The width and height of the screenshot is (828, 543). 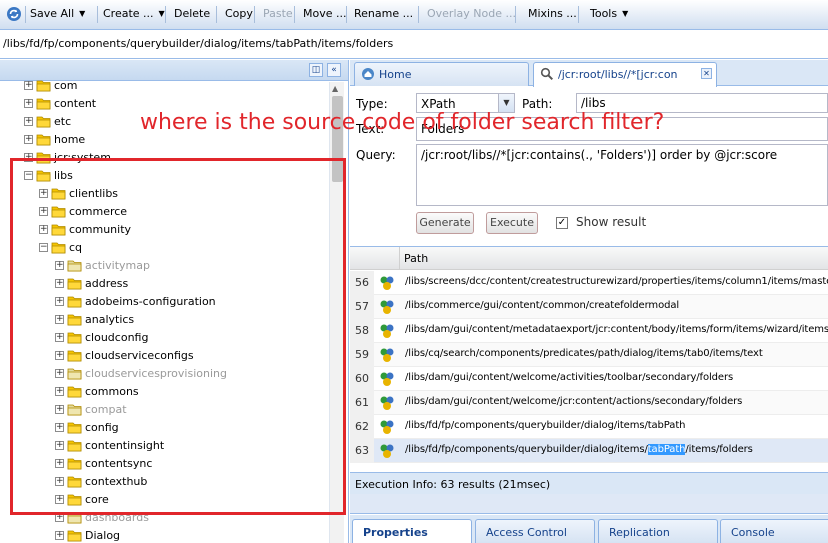 What do you see at coordinates (52, 13) in the screenshot?
I see `toolbar-button-label: Save All` at bounding box center [52, 13].